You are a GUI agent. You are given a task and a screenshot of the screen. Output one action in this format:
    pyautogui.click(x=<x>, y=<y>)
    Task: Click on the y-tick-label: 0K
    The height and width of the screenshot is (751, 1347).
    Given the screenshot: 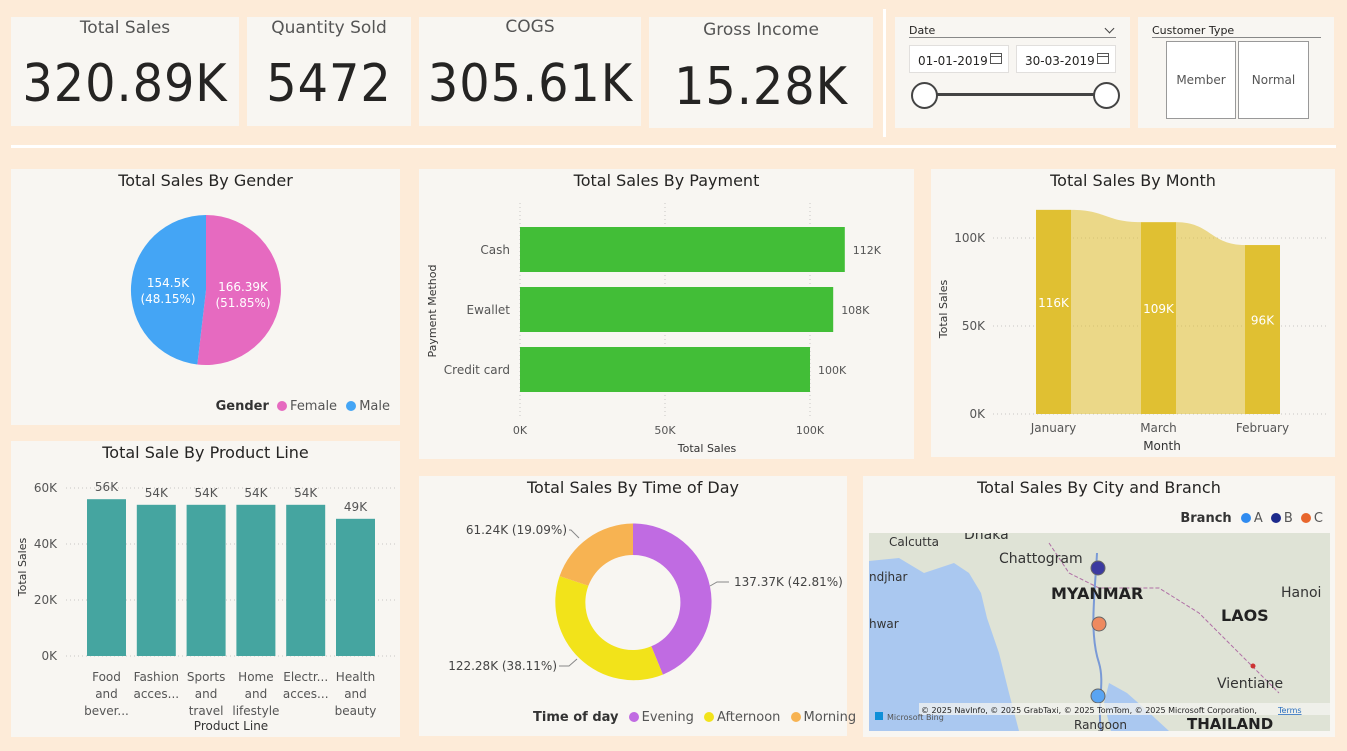 What is the action you would take?
    pyautogui.click(x=49, y=656)
    